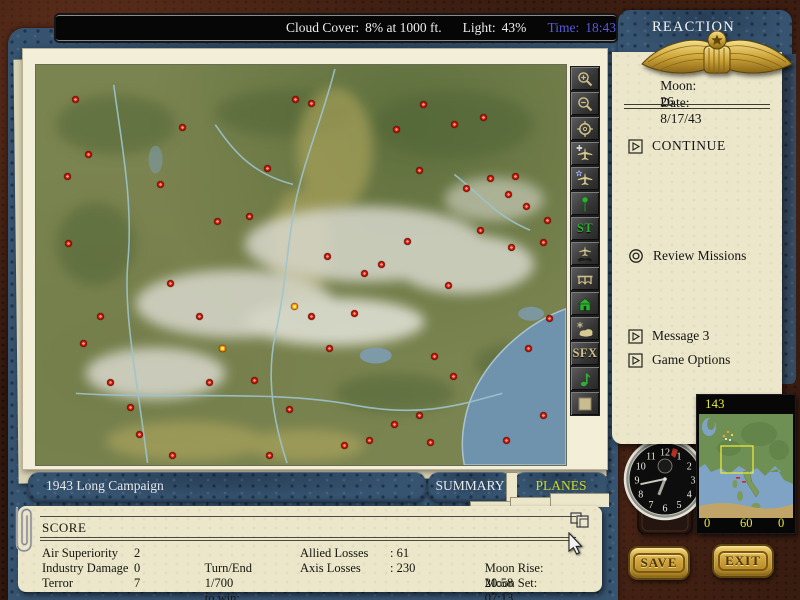 Image resolution: width=800 pixels, height=600 pixels. I want to click on window-corner-icon, so click(582, 521).